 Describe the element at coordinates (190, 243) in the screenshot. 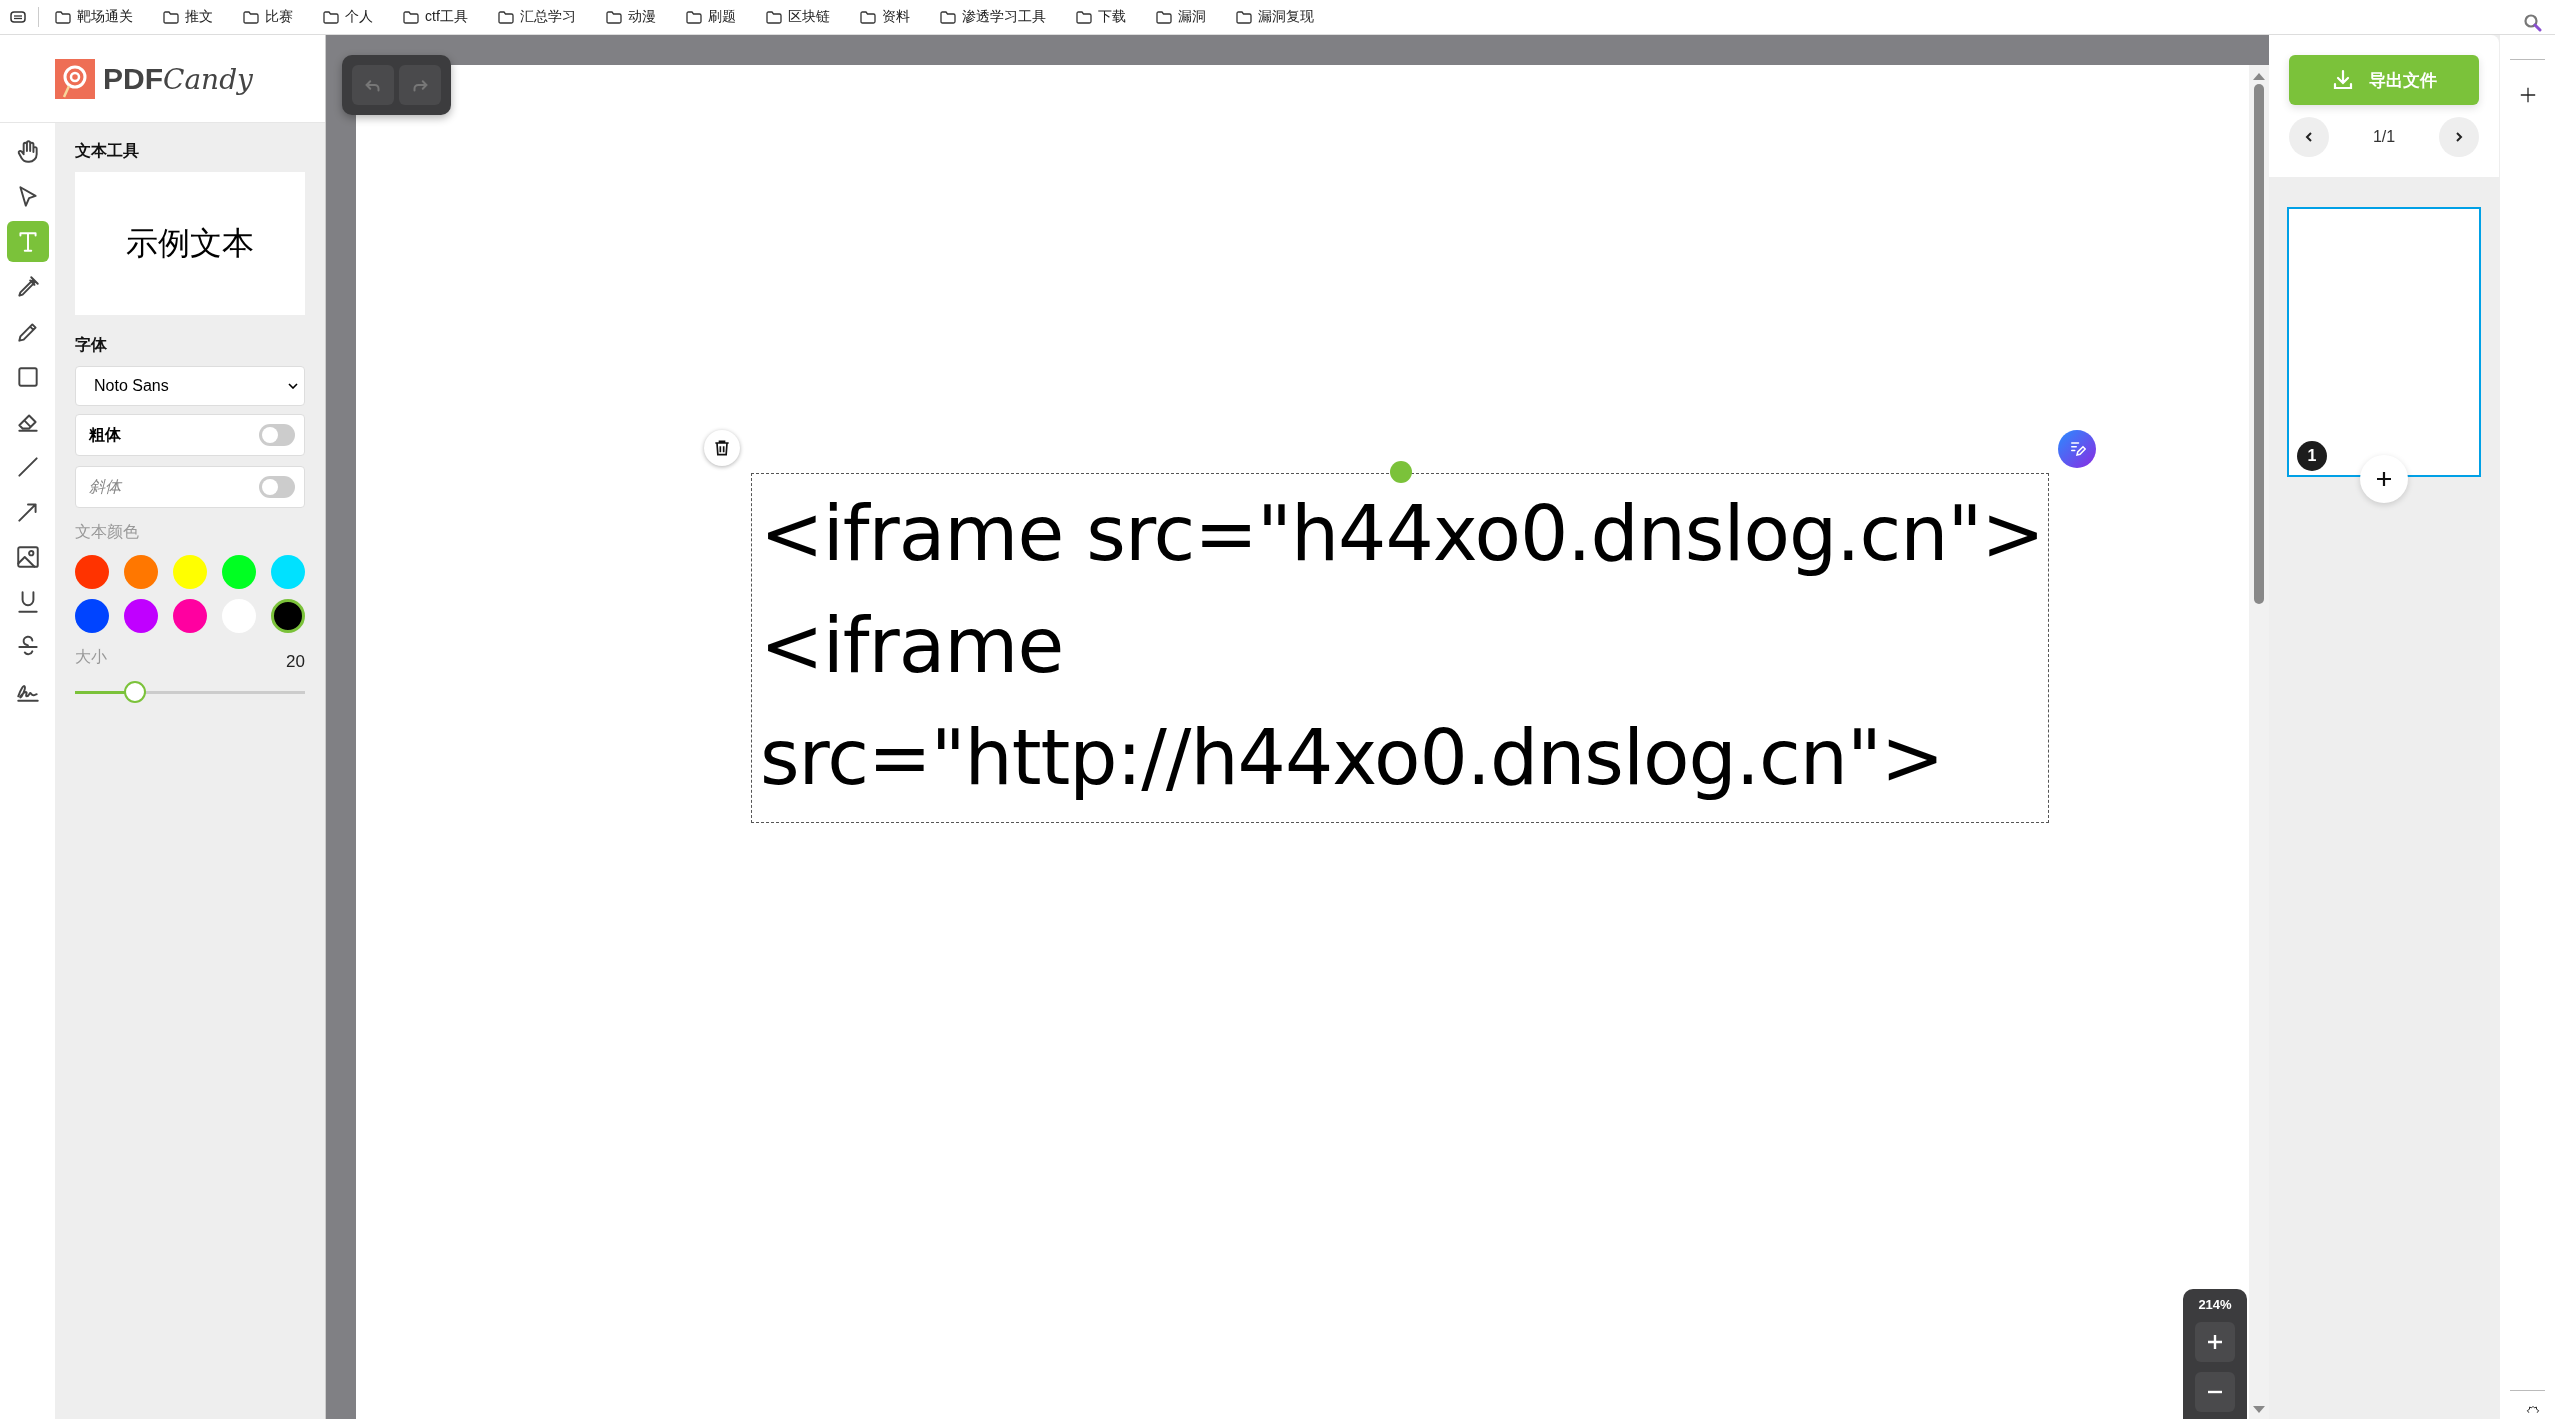

I see `text-preview: 示例文本` at that location.